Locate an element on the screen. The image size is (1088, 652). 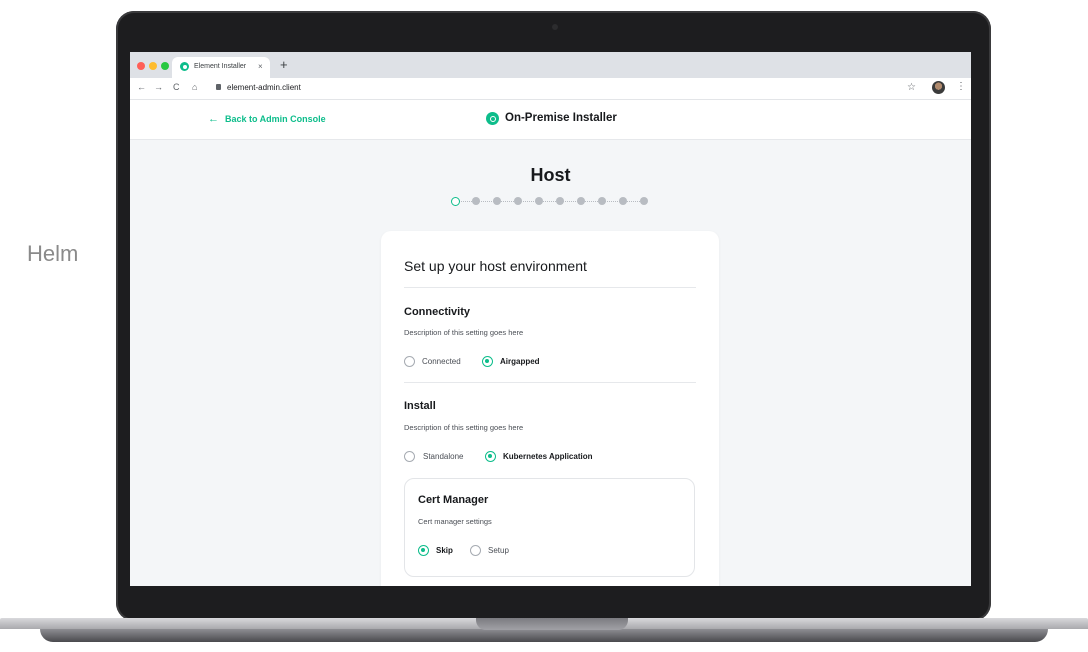
base-bottom is located at coordinates (544, 635).